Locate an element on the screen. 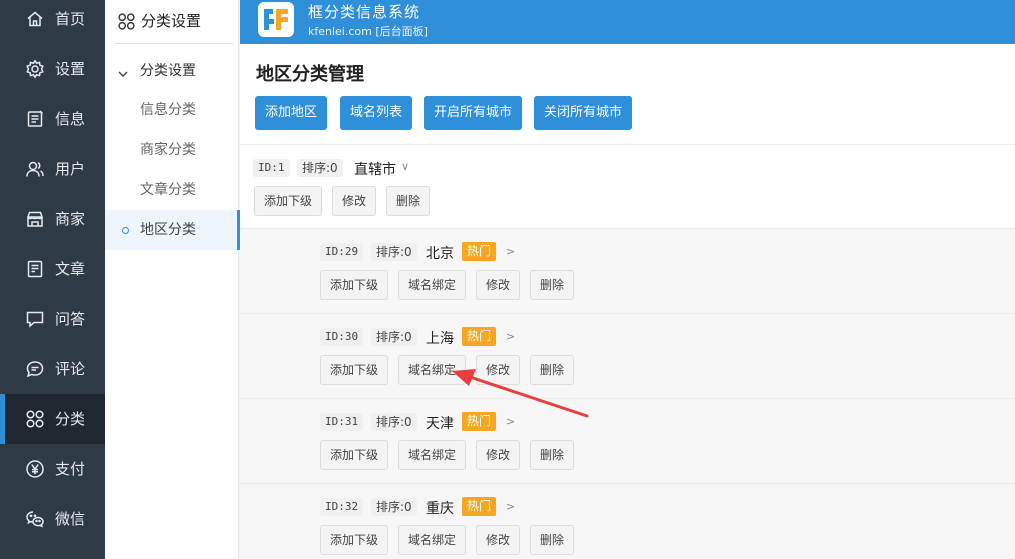 Image resolution: width=1015 pixels, height=559 pixels. subnav-item-article-category: 文章分类 is located at coordinates (172, 190).